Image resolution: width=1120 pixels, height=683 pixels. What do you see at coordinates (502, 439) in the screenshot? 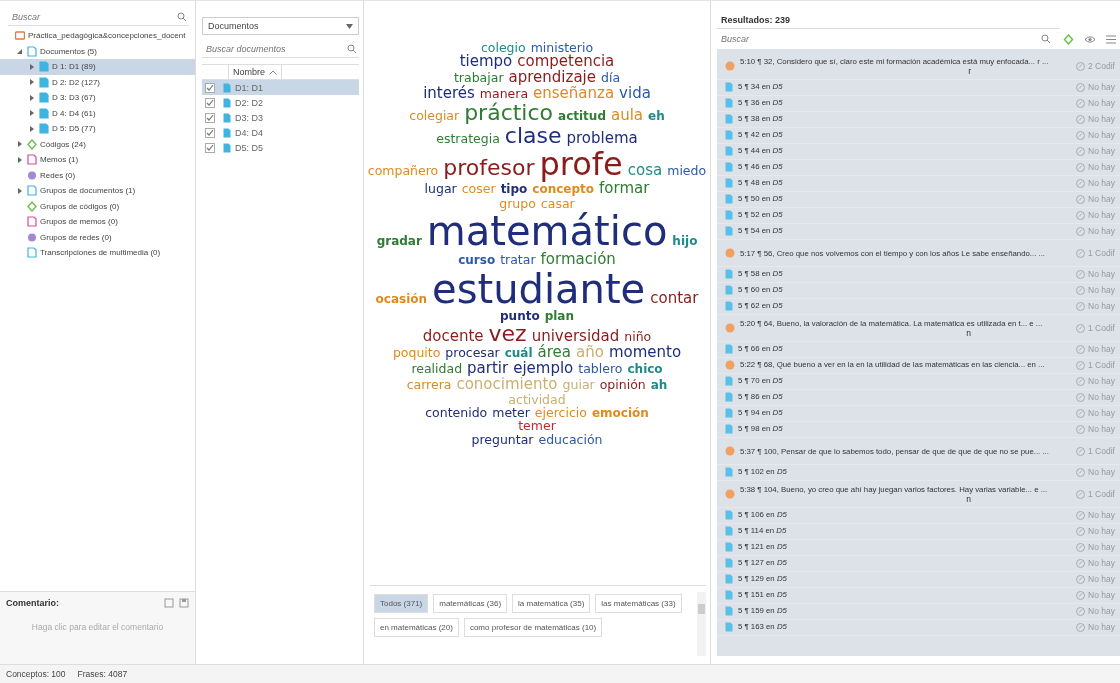
I see `cloud-word: preguntar` at bounding box center [502, 439].